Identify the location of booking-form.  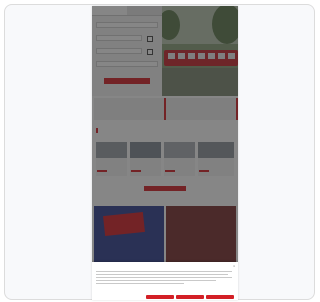
(127, 51).